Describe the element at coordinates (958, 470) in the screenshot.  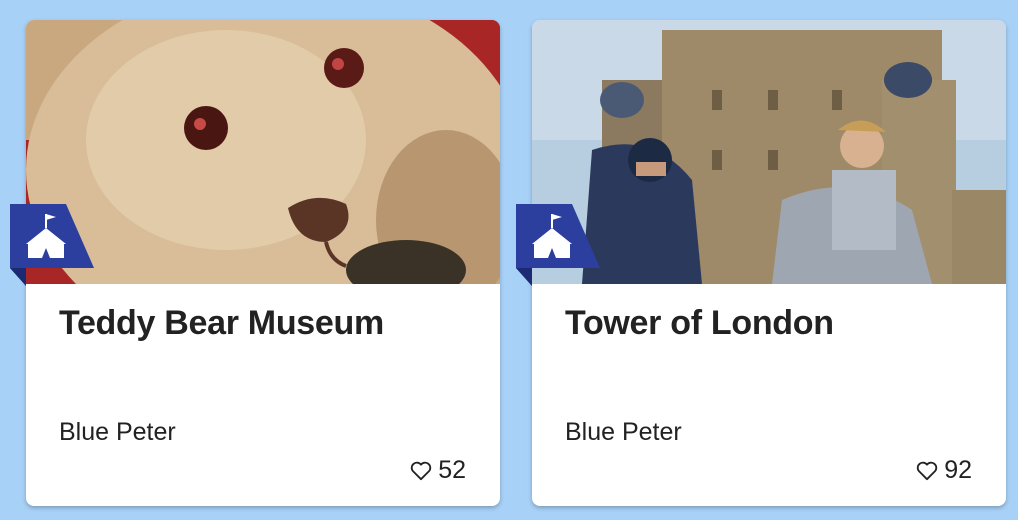
I see `likes-value: 92` at that location.